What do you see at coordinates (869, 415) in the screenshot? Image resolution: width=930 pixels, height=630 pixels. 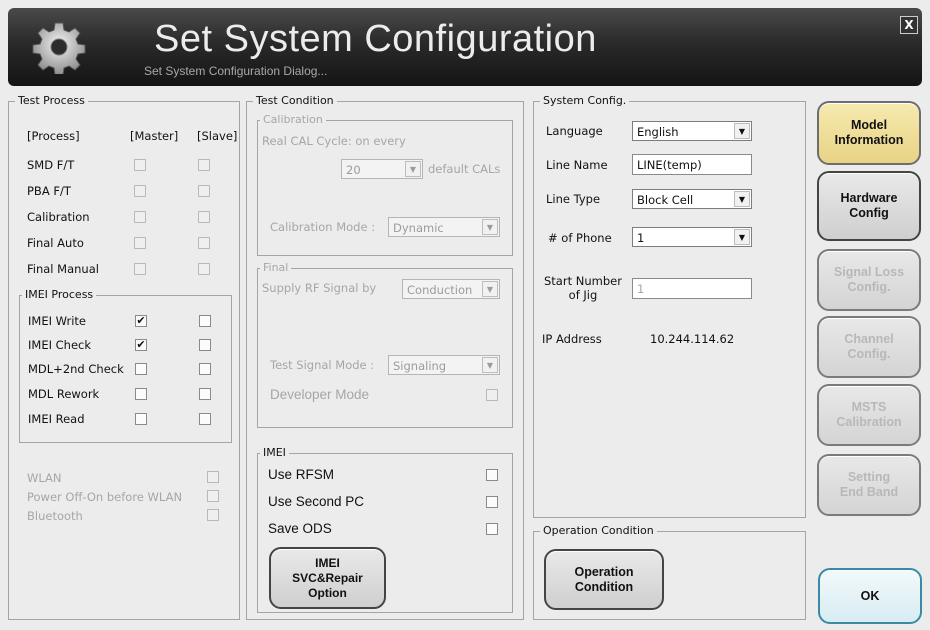 I see `msts-calibration-button: MSTS Calibration` at bounding box center [869, 415].